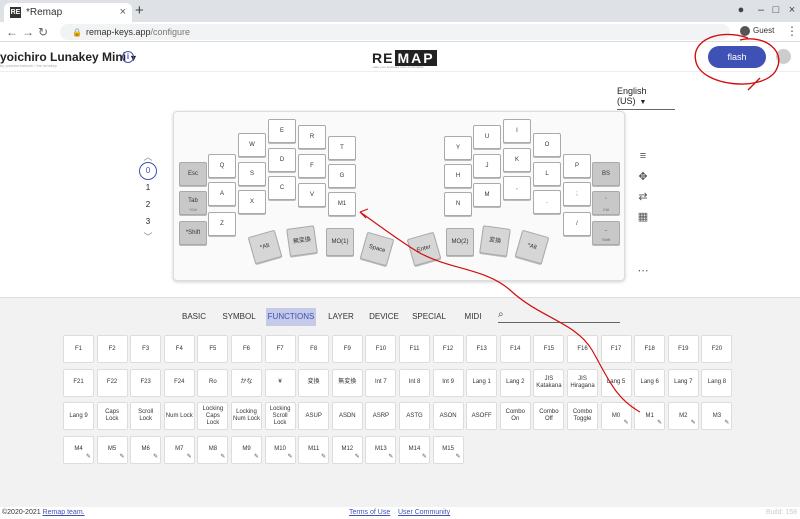 Image resolution: width=800 pixels, height=519 pixels. I want to click on keycode-key: Combo Off, so click(549, 416).